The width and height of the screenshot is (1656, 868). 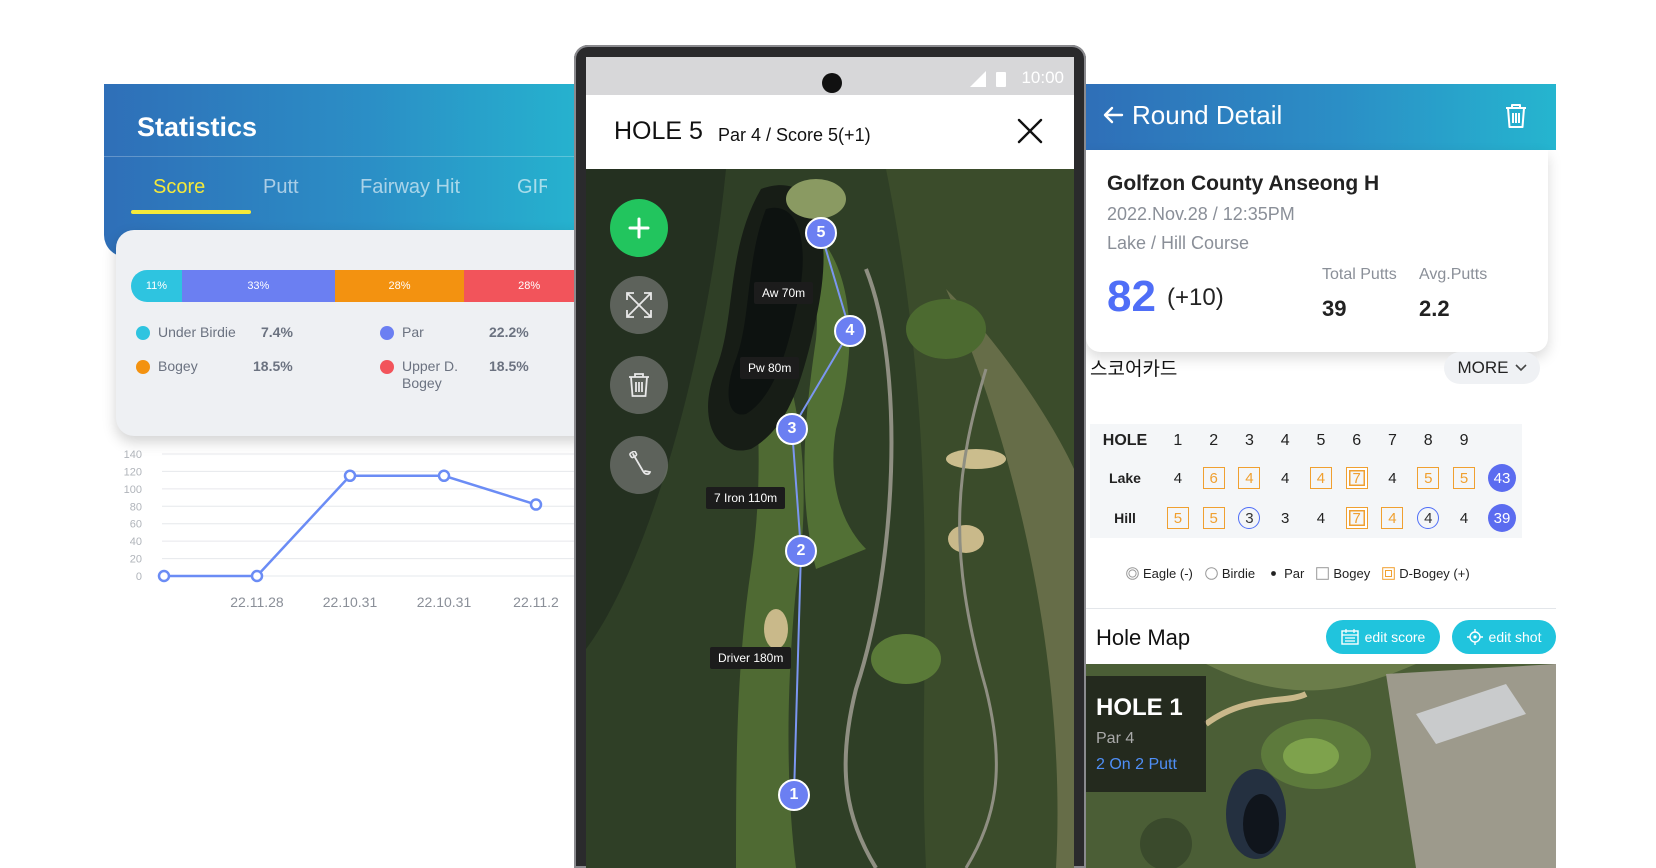 What do you see at coordinates (1195, 297) in the screenshot?
I see `score-over-par: (+10)` at bounding box center [1195, 297].